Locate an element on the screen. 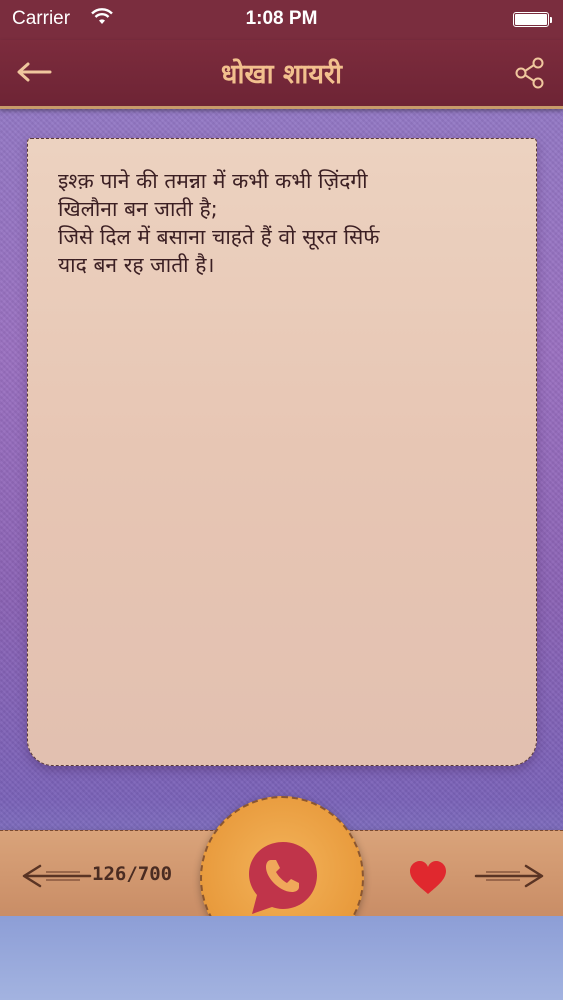  page-title: धोखा शायरी is located at coordinates (281, 74).